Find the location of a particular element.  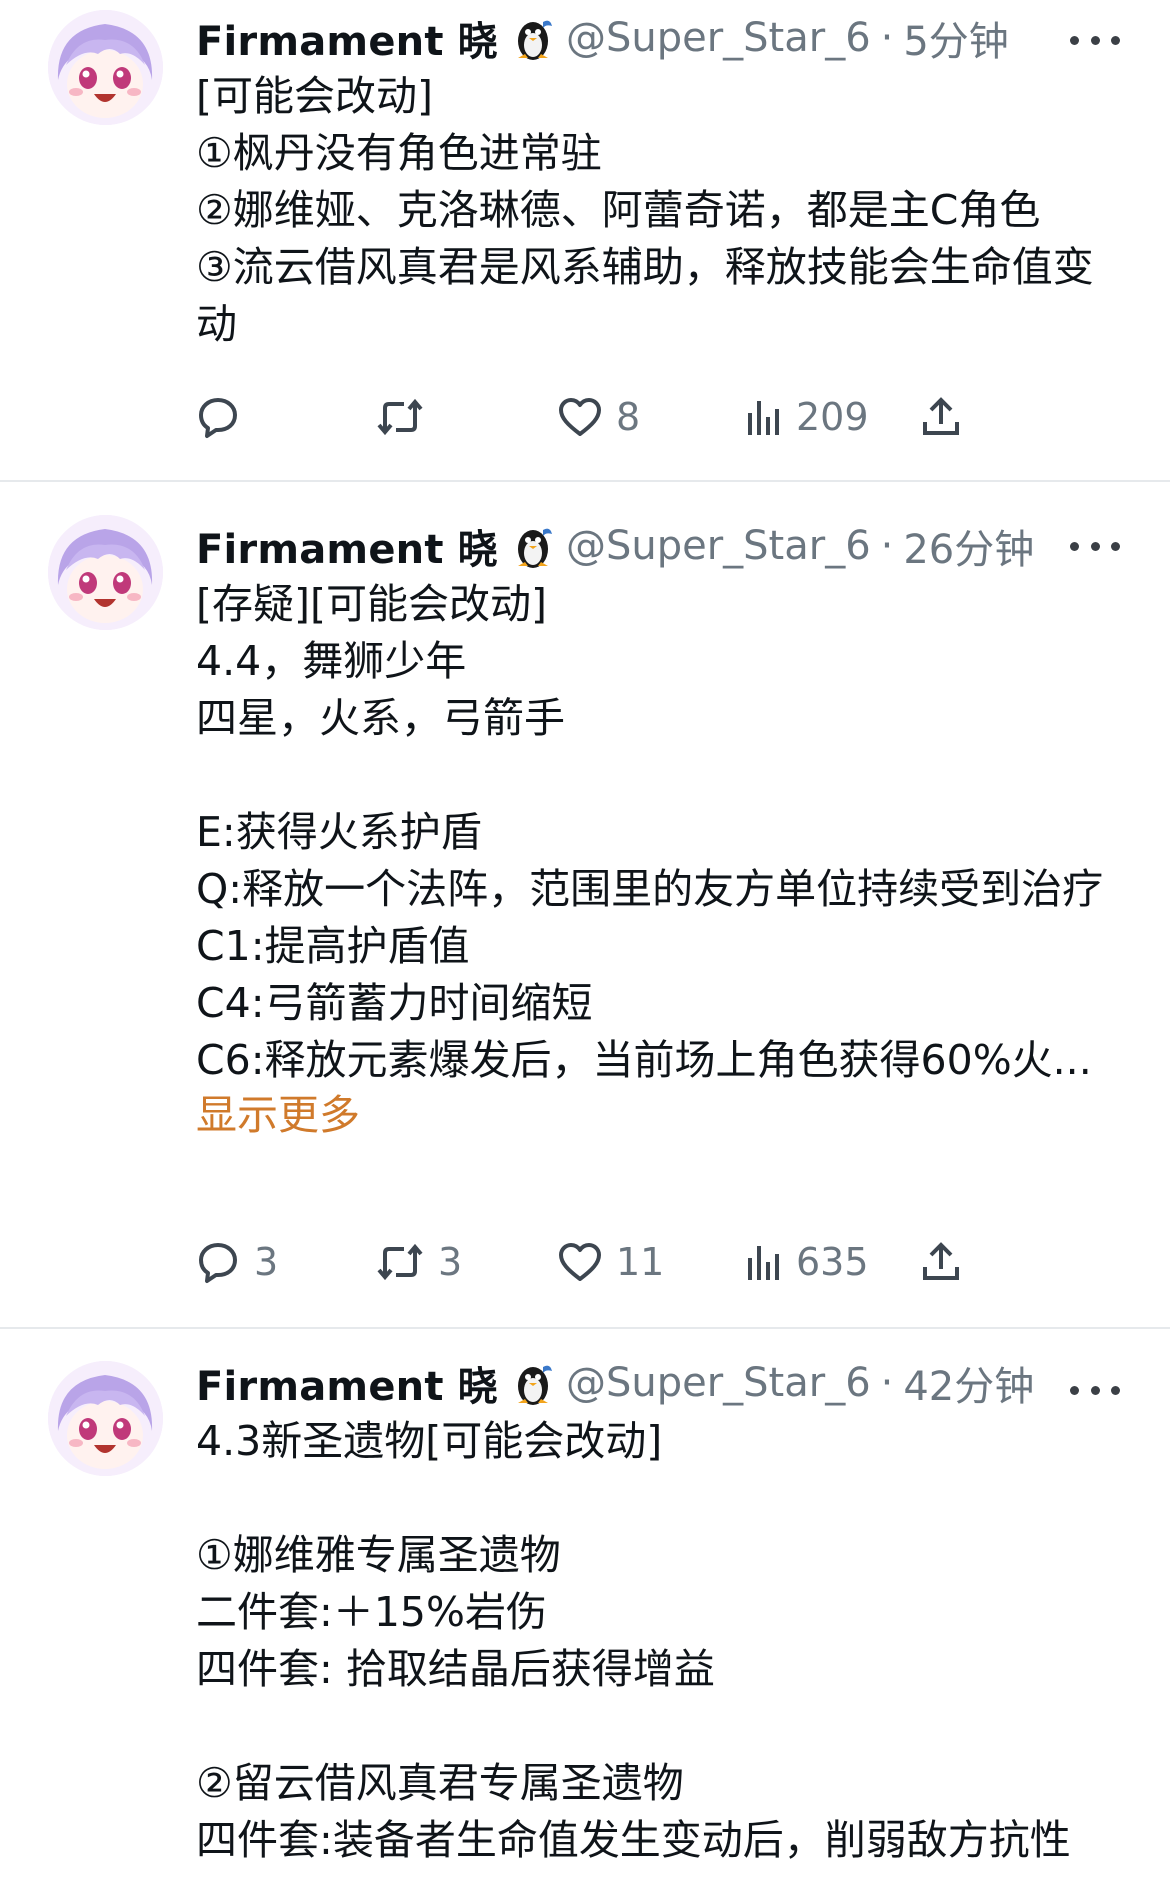

like-count: 11 is located at coordinates (640, 1262).